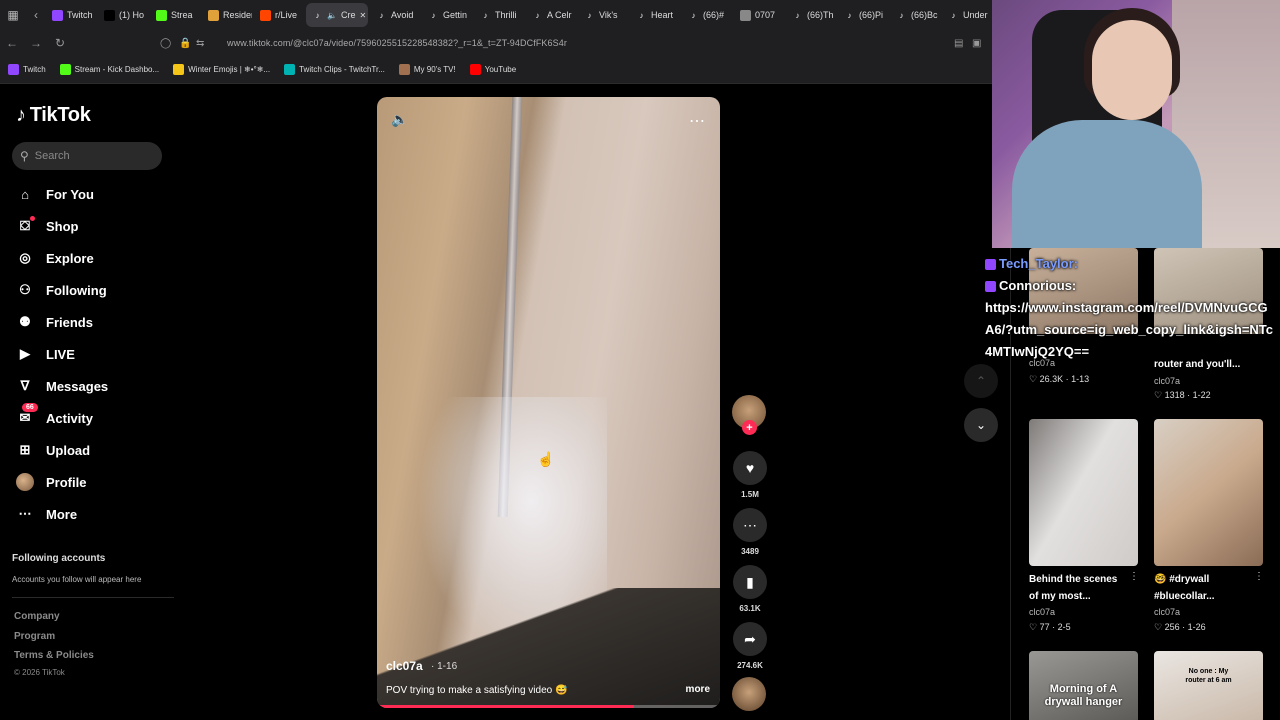 This screenshot has width=1280, height=720. Describe the element at coordinates (175, 15) in the screenshot. I see `browser-tab: Strea` at that location.